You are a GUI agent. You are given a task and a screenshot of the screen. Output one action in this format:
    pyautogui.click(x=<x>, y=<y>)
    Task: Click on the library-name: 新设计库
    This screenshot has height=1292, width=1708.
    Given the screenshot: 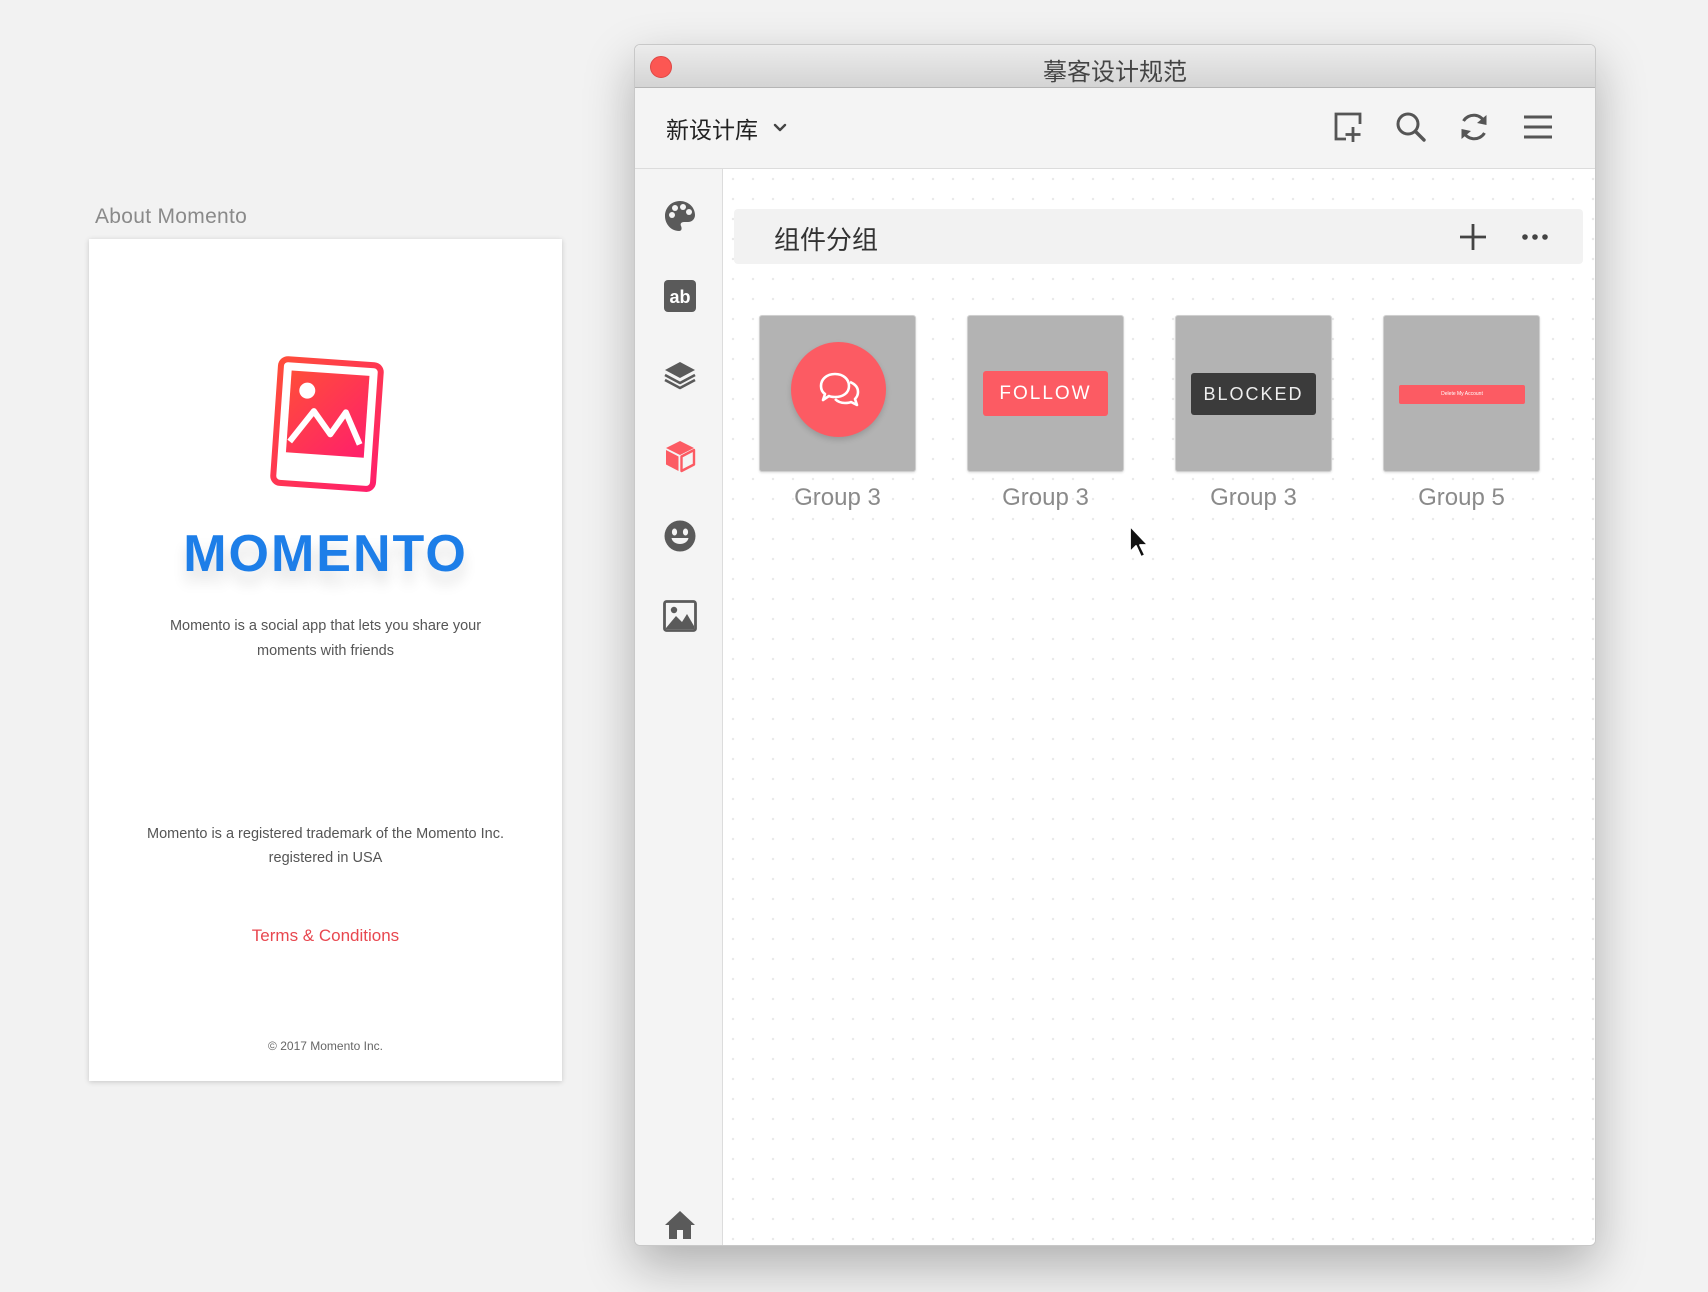 What is the action you would take?
    pyautogui.click(x=712, y=130)
    